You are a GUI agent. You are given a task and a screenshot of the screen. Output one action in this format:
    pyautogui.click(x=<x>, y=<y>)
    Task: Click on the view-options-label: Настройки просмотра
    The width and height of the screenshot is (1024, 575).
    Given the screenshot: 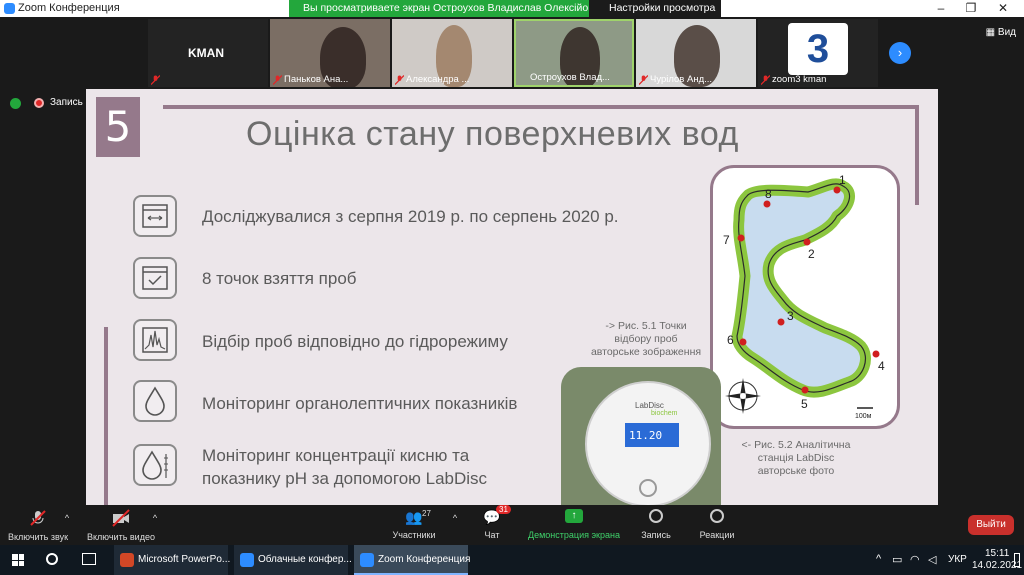 What is the action you would take?
    pyautogui.click(x=662, y=8)
    